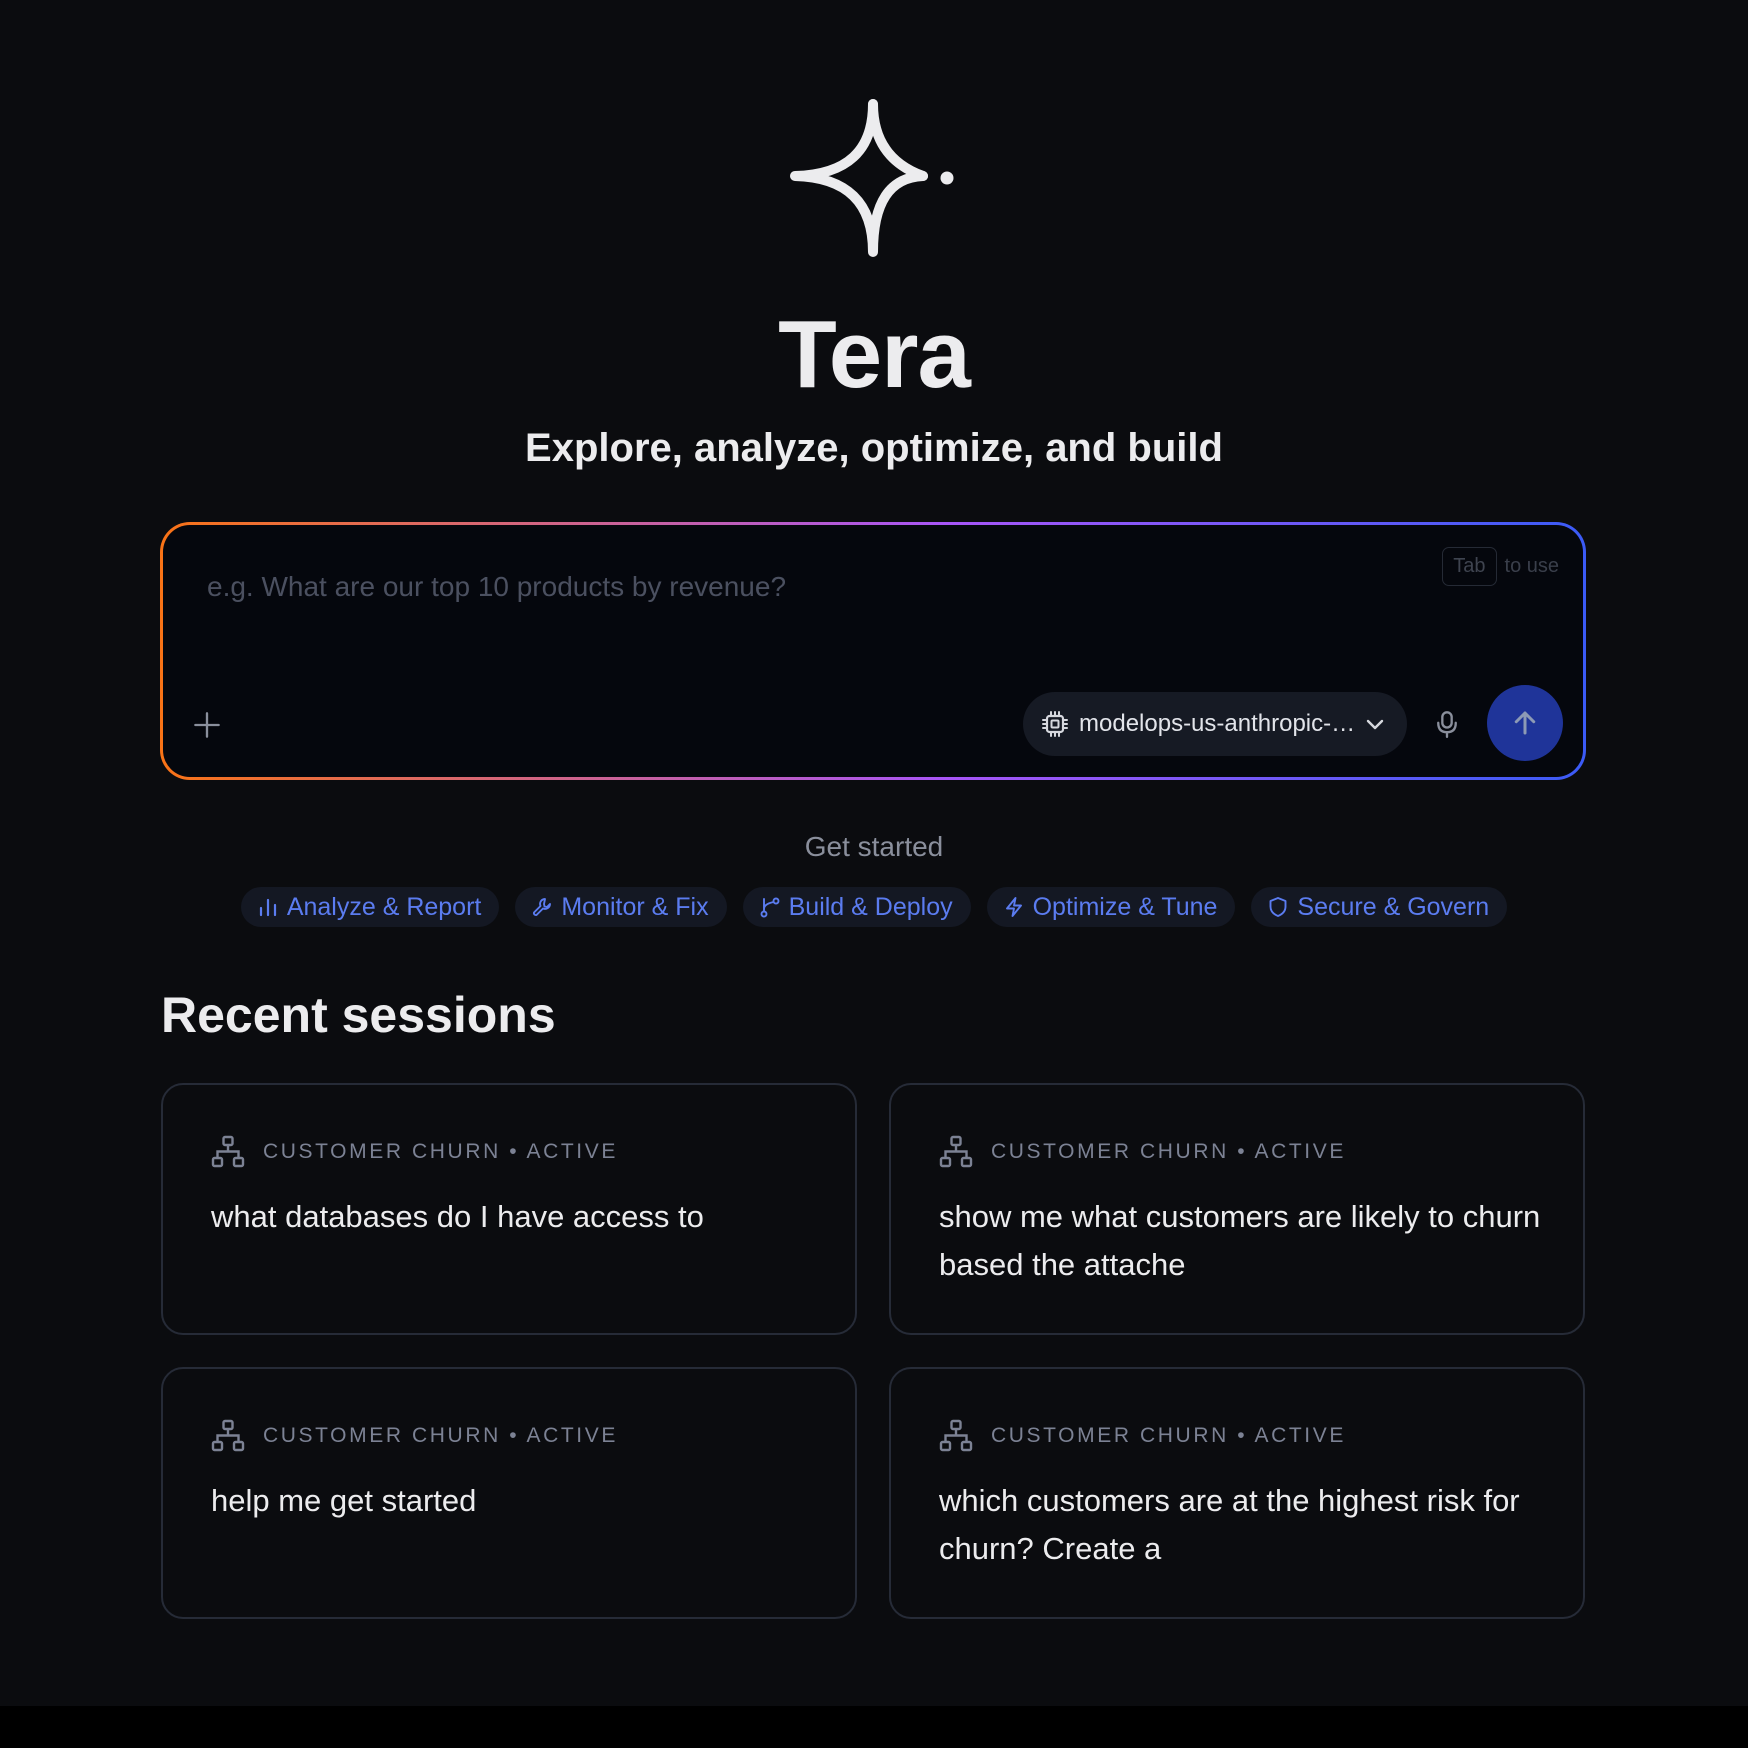 The height and width of the screenshot is (1748, 1748). What do you see at coordinates (872, 178) in the screenshot?
I see `sparkle-icon` at bounding box center [872, 178].